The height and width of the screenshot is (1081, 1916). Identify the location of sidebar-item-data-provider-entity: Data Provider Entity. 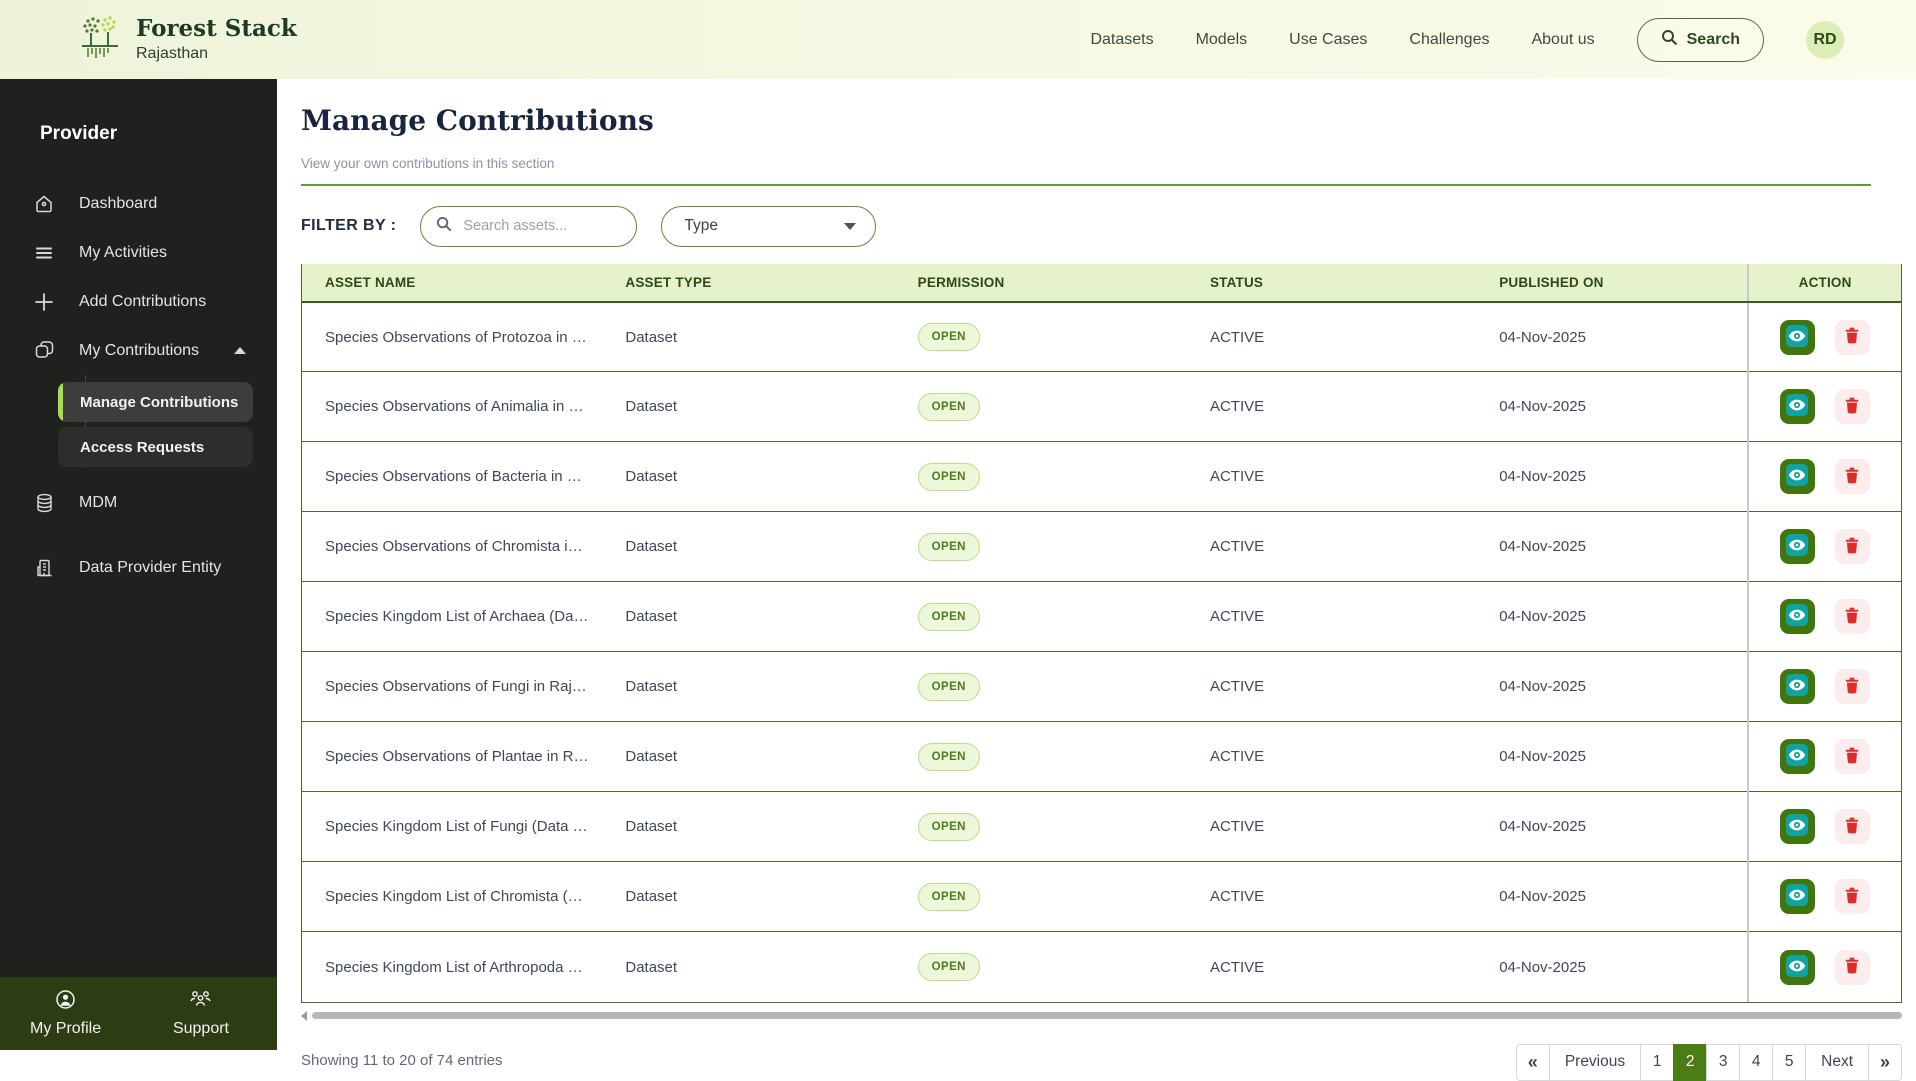
(138, 567).